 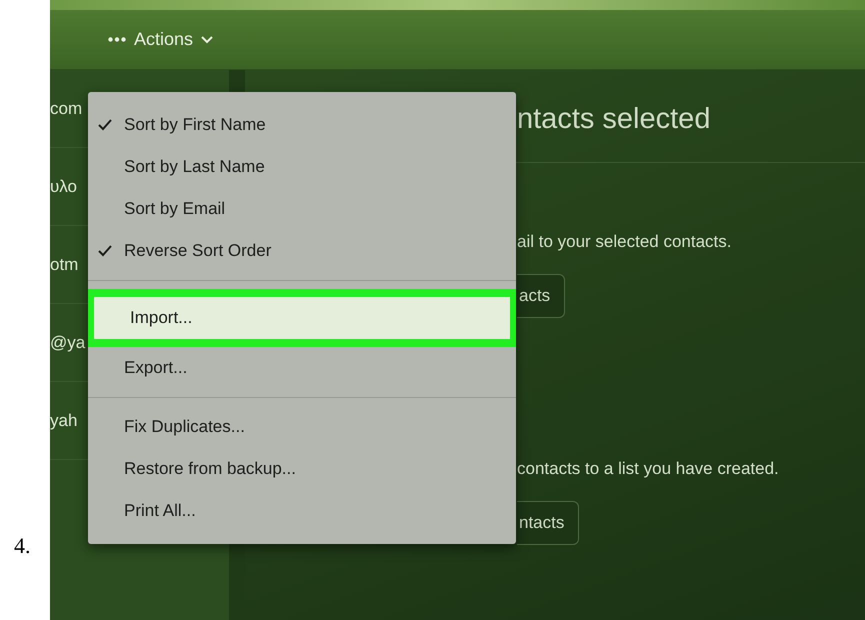 What do you see at coordinates (302, 251) in the screenshot?
I see `menu-item: Reverse Sort Order` at bounding box center [302, 251].